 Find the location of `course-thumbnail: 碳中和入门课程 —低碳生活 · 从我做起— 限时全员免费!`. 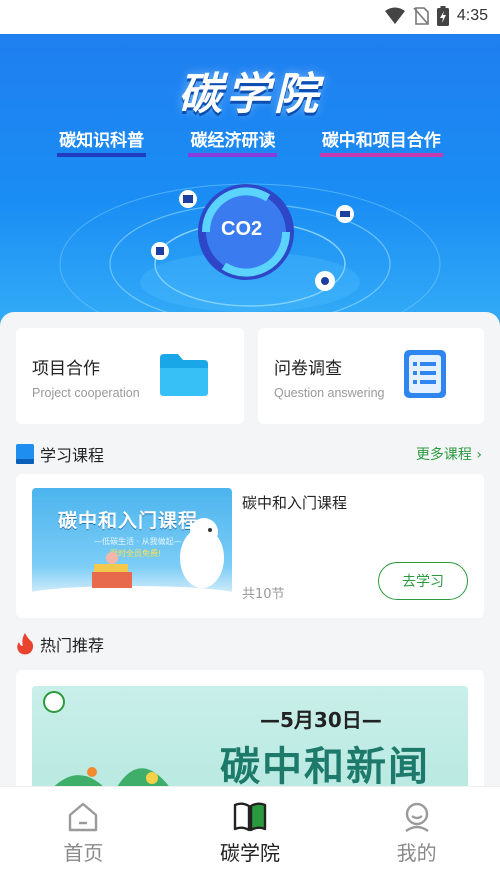

course-thumbnail: 碳中和入门课程 —低碳生活 · 从我做起— 限时全员免费! is located at coordinates (132, 544).